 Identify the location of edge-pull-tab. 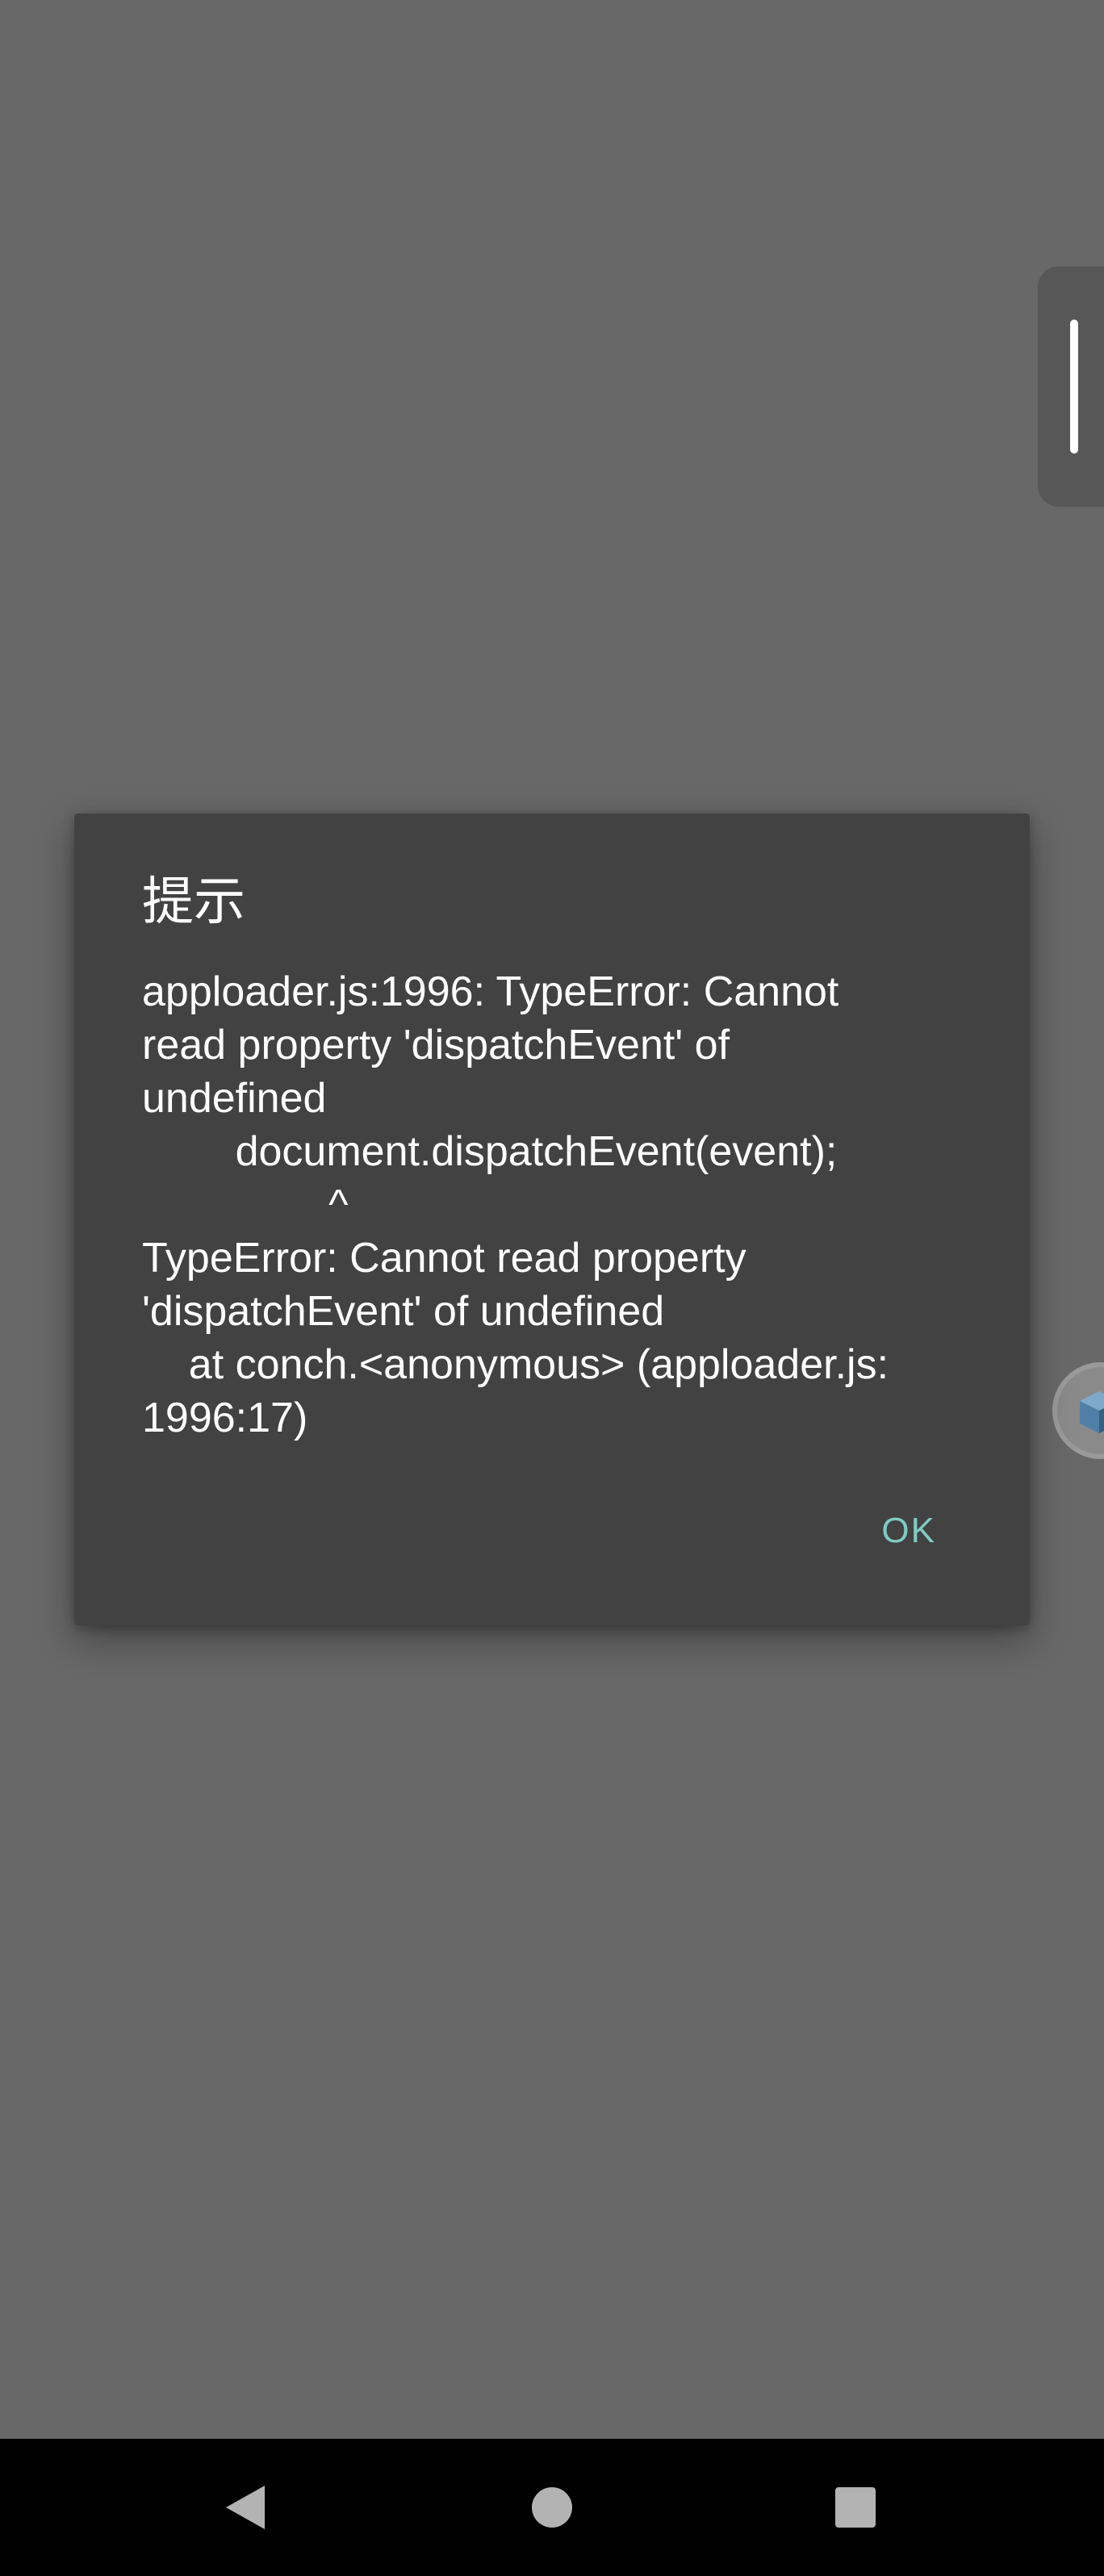
(1071, 386).